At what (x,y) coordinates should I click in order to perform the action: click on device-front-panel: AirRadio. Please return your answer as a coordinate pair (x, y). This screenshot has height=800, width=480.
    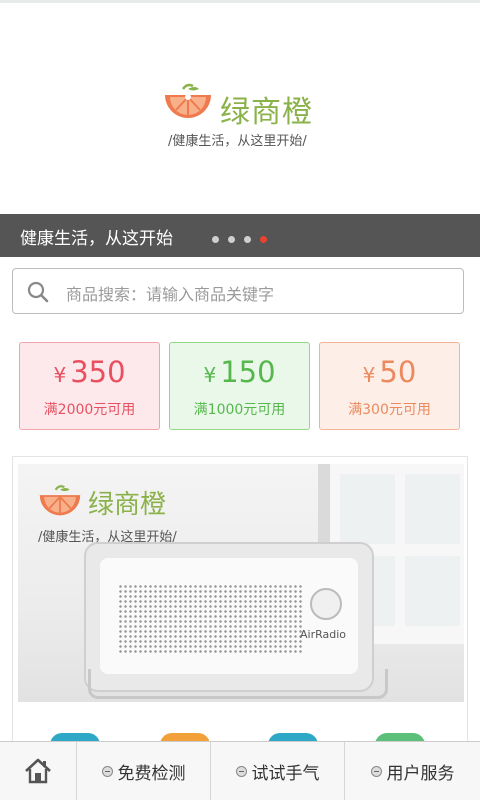
    Looking at the image, I should click on (229, 616).